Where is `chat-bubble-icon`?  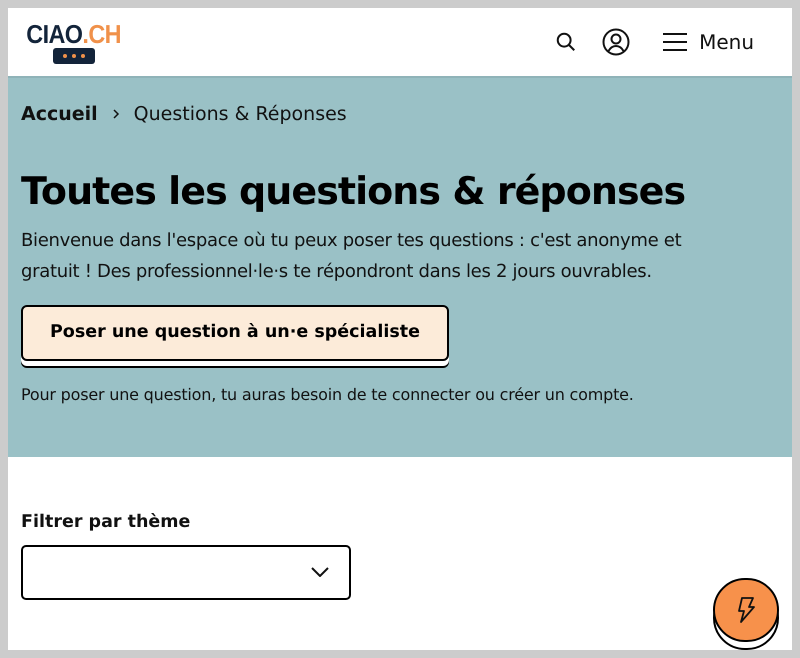
chat-bubble-icon is located at coordinates (73, 56).